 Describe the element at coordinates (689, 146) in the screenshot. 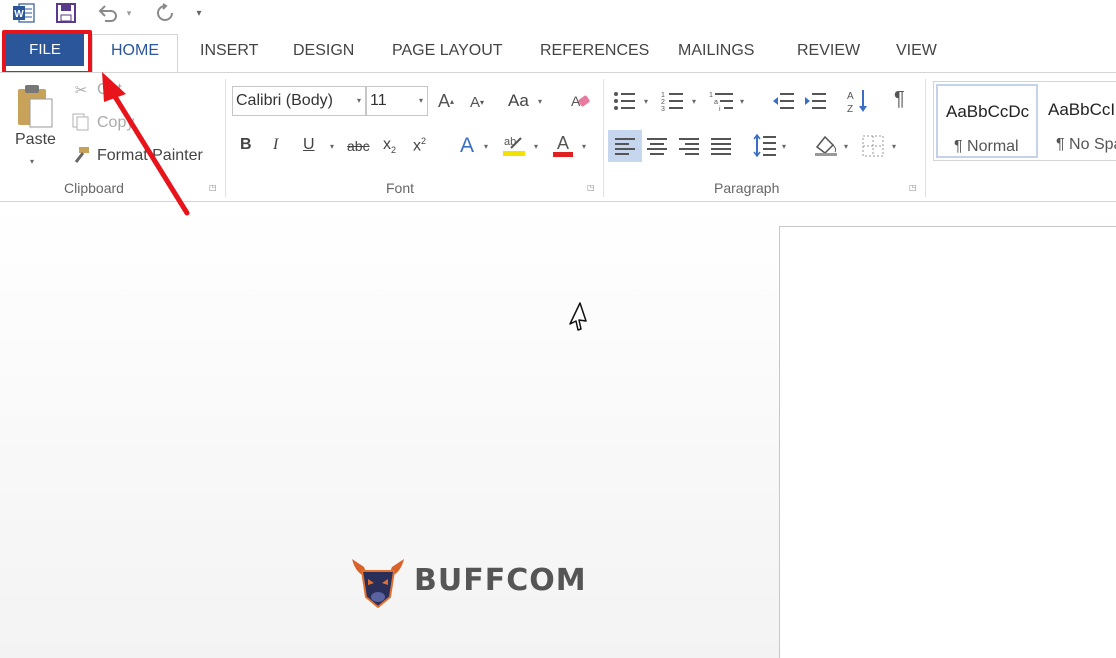

I see `align-right-icon` at that location.